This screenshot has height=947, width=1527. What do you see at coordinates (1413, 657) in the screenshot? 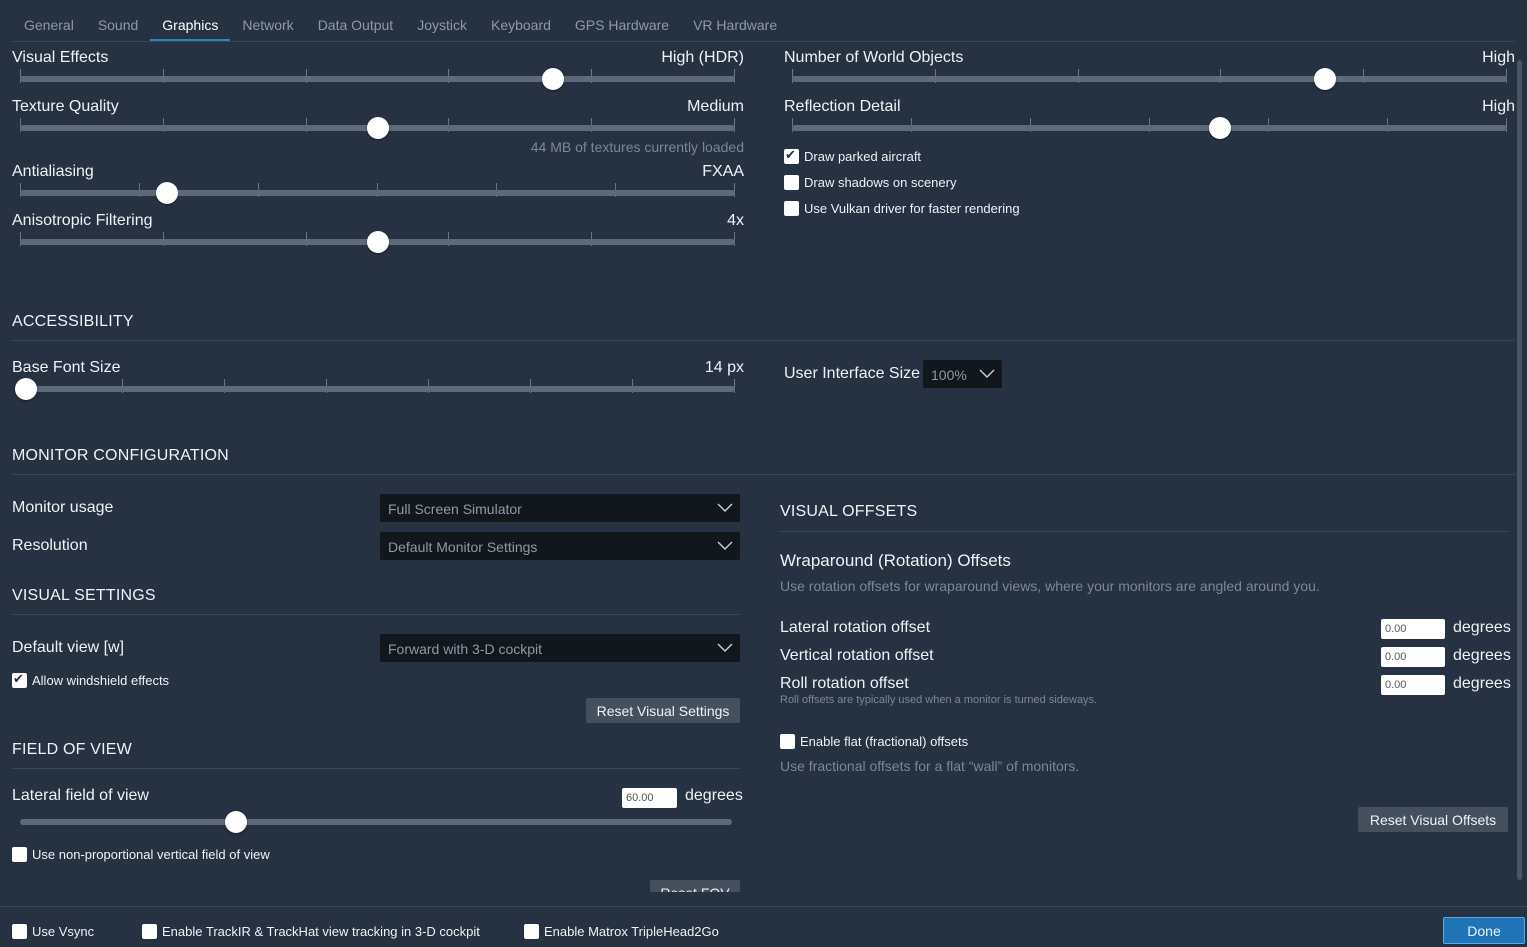
I see `vertical-rotation-input` at bounding box center [1413, 657].